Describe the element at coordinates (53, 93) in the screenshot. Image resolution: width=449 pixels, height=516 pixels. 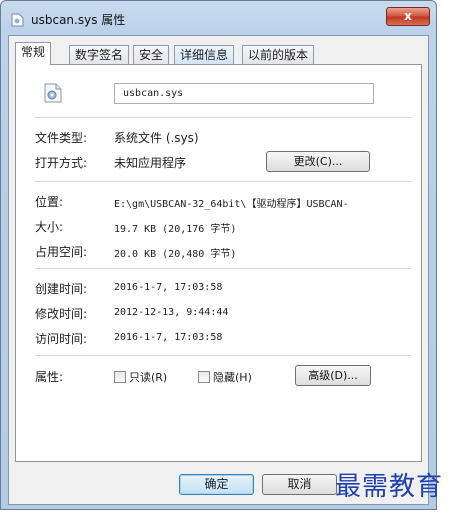
I see `system-file-icon` at that location.